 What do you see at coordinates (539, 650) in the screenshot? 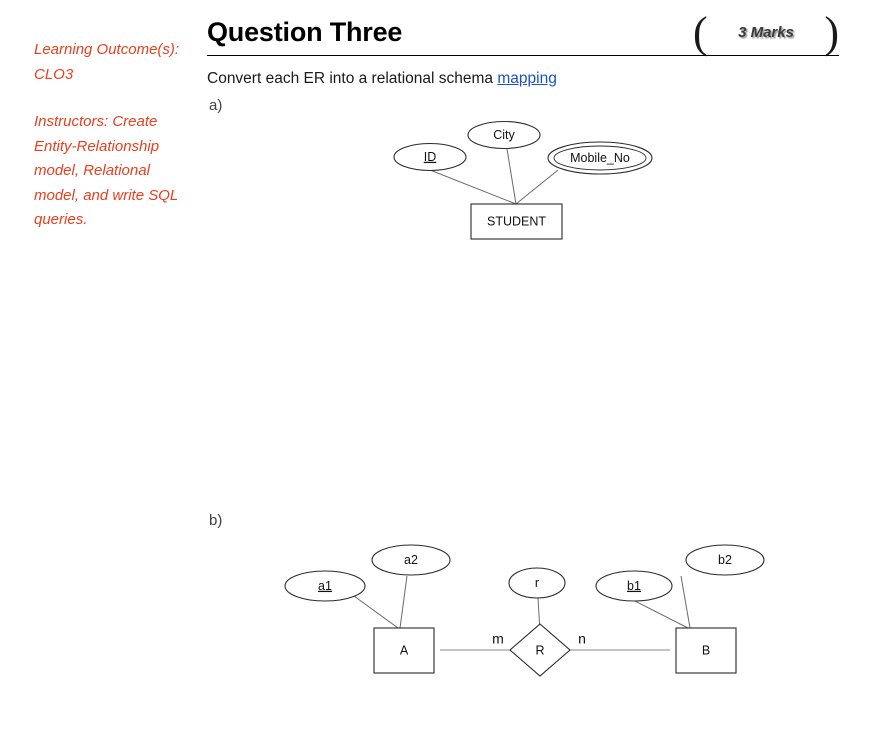
I see `relationship-label-r: R` at bounding box center [539, 650].